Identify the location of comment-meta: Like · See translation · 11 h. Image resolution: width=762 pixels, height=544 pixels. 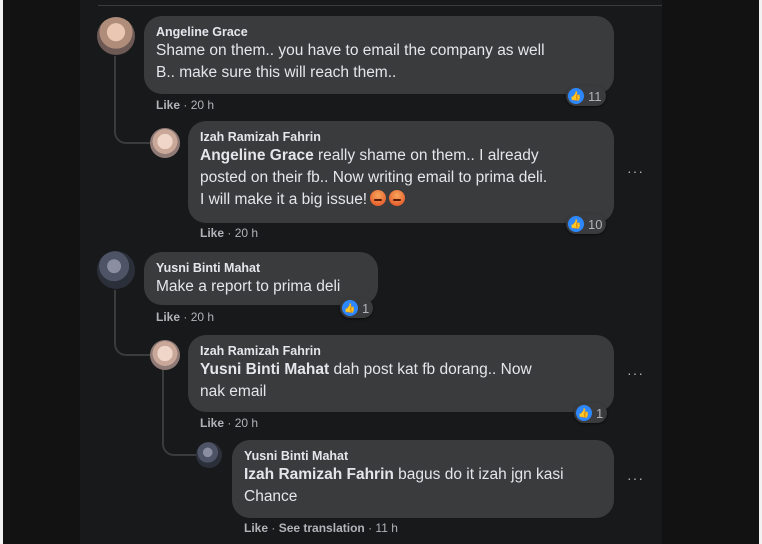
(321, 528).